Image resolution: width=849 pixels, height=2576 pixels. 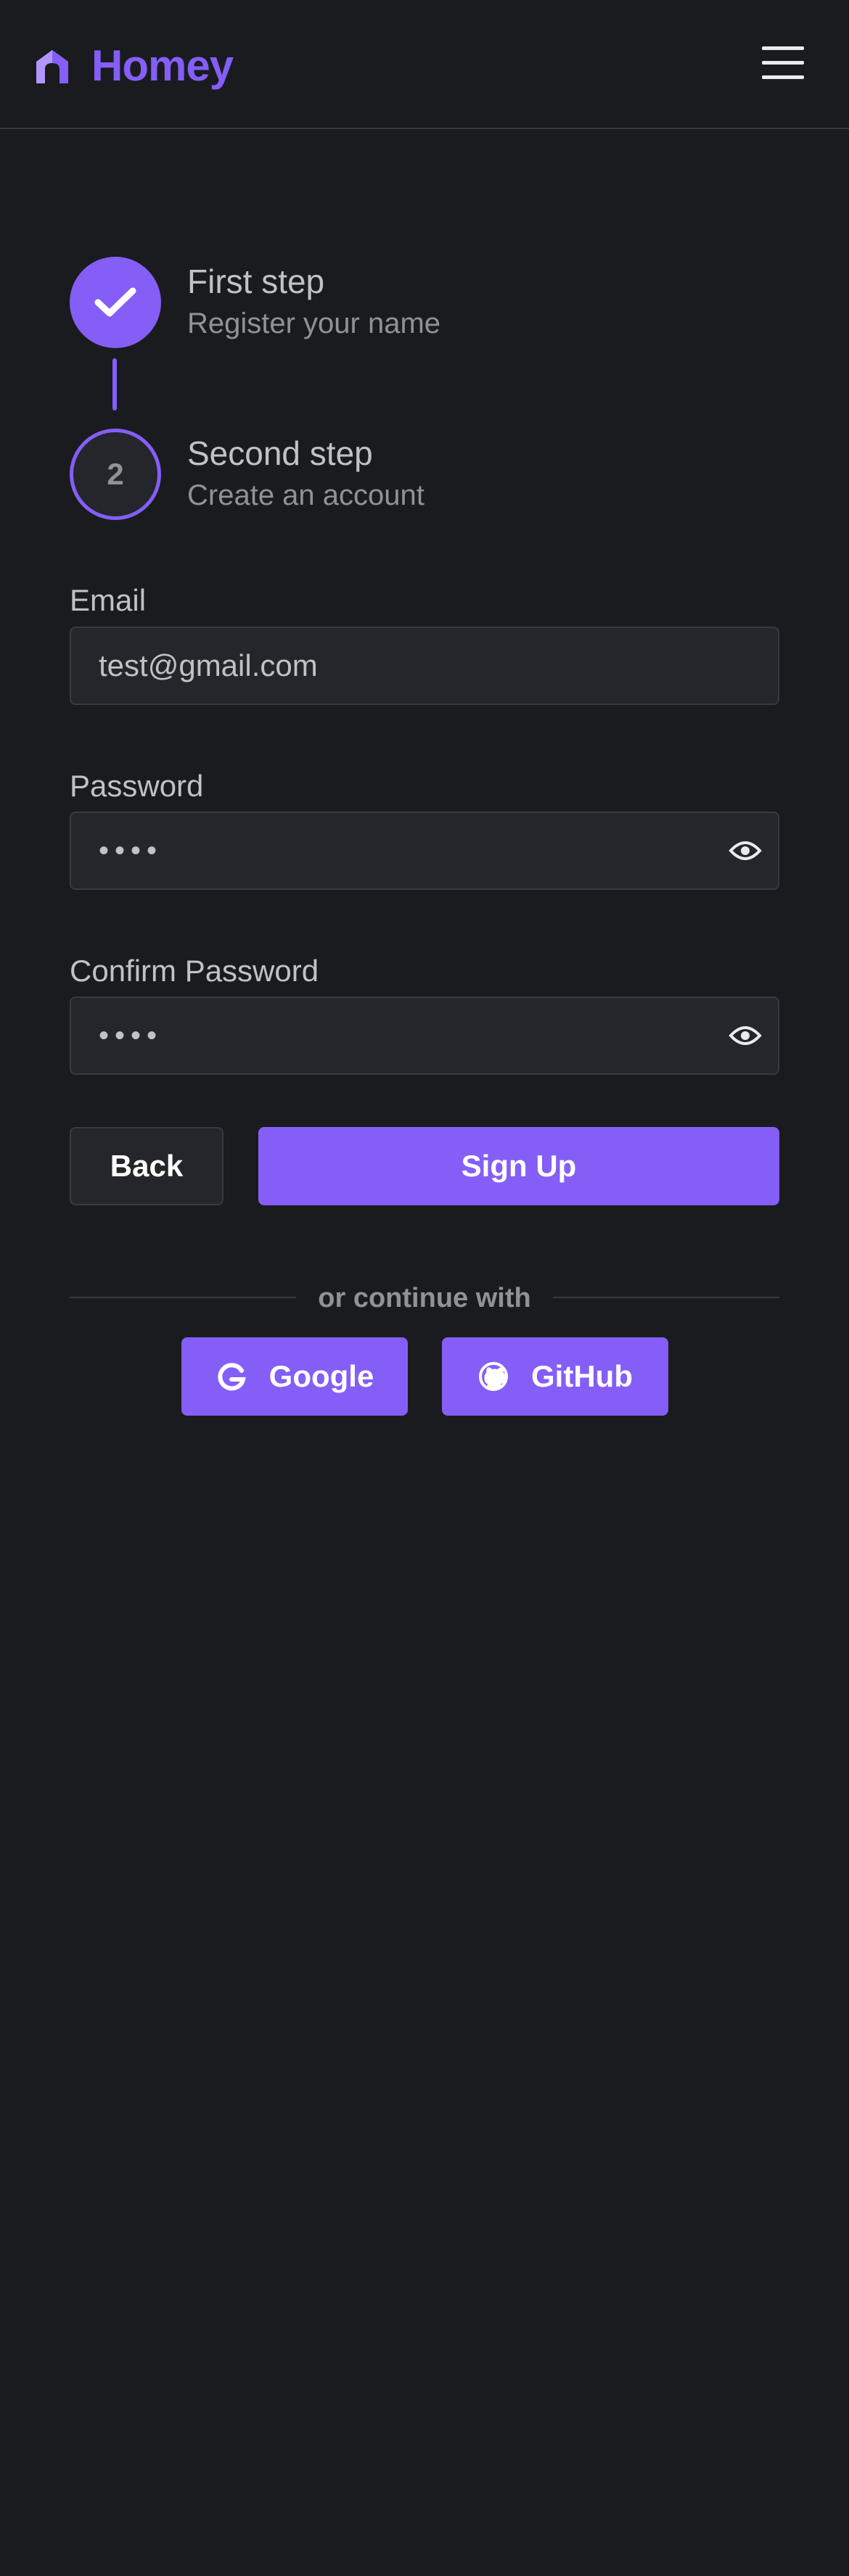 I want to click on divider-text: or continue with, so click(x=424, y=1298).